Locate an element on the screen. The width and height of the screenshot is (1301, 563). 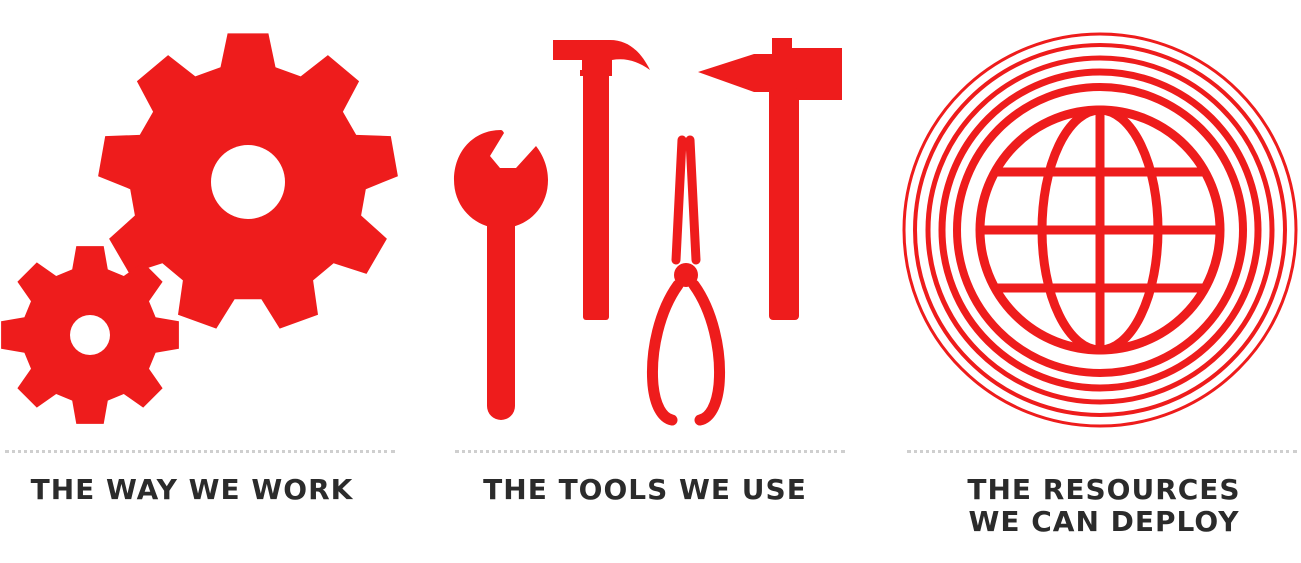
caption-way-we-work: THE WAY WE WORK is located at coordinates (192, 489).